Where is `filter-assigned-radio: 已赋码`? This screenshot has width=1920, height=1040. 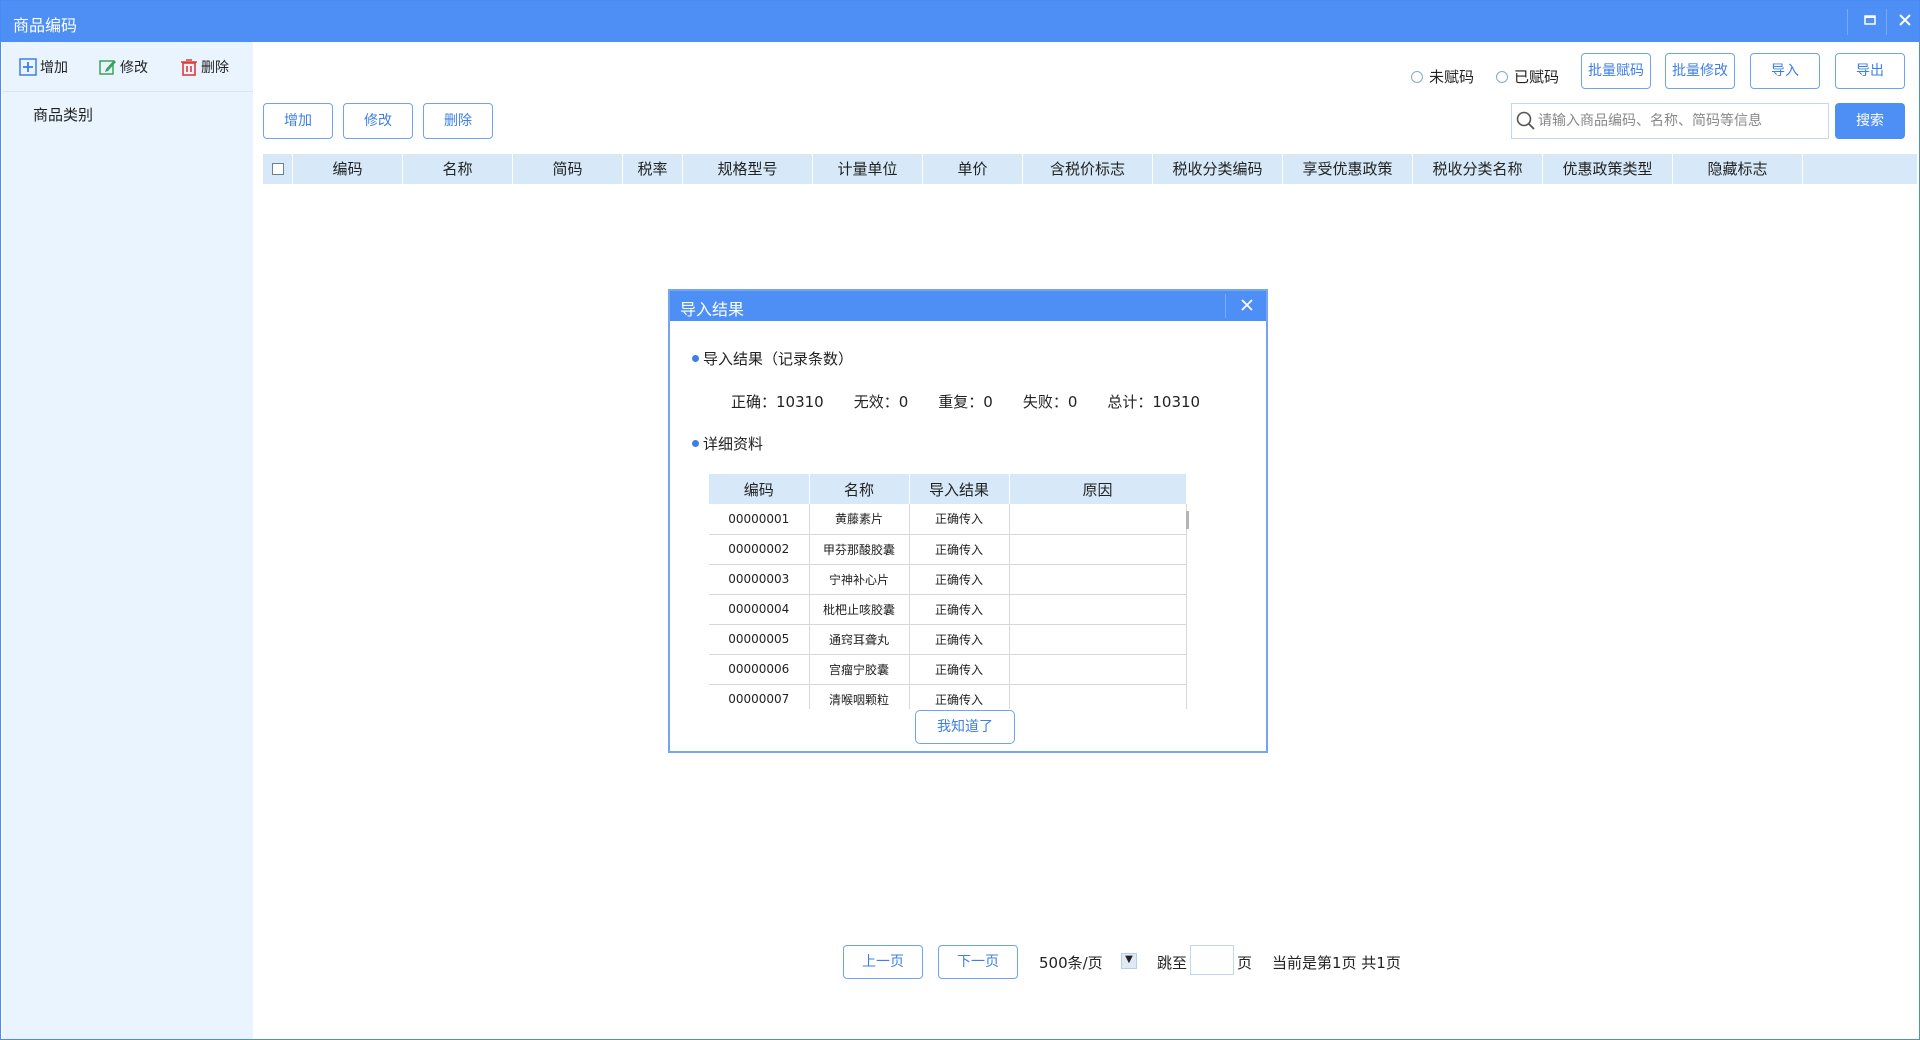
filter-assigned-radio: 已赋码 is located at coordinates (1527, 76).